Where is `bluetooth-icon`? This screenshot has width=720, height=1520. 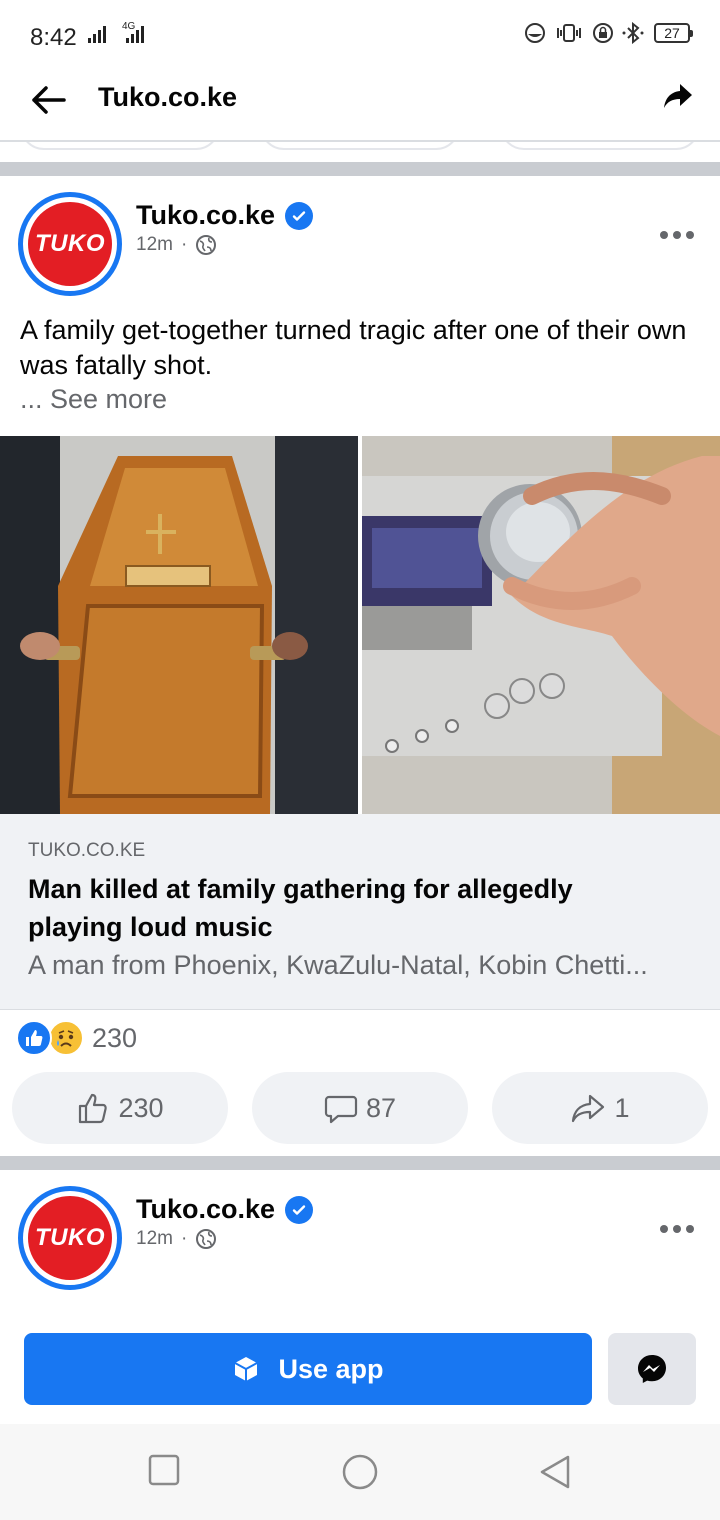 bluetooth-icon is located at coordinates (633, 33).